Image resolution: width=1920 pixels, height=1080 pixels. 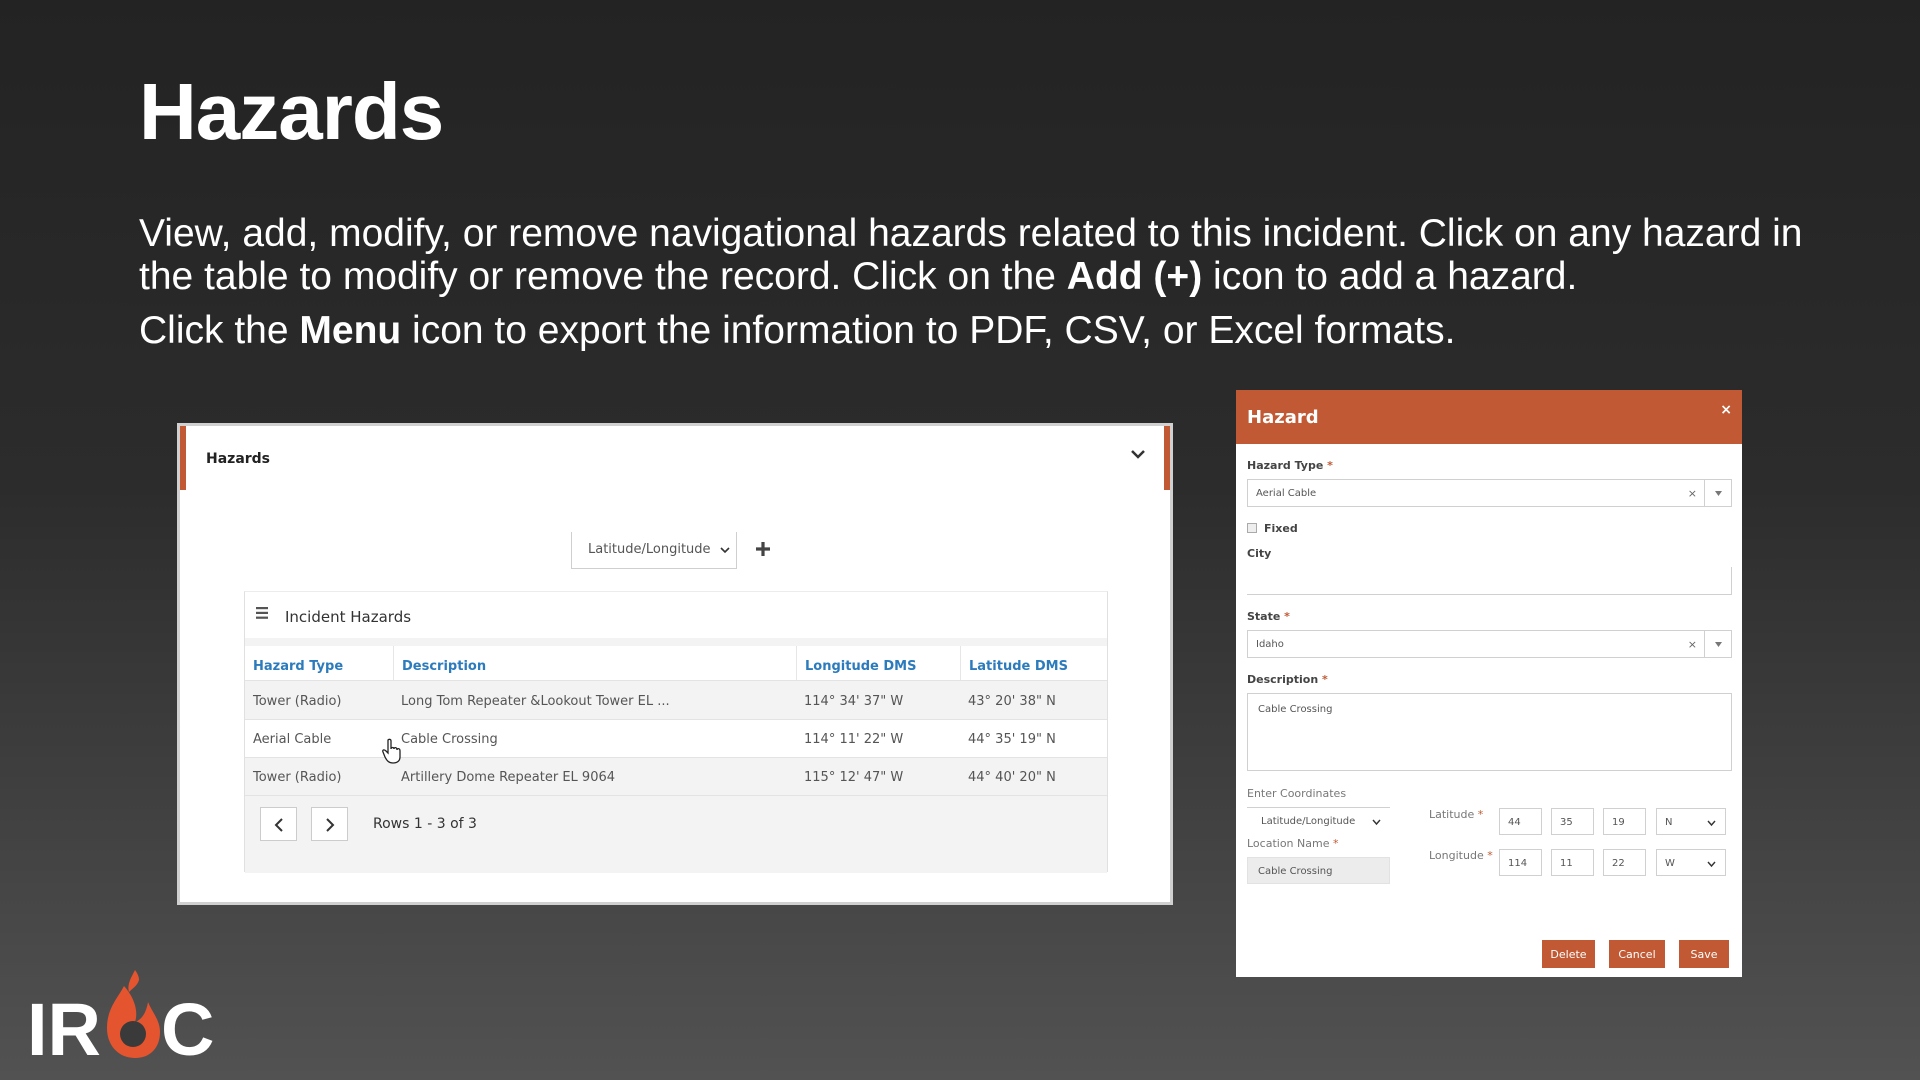 I want to click on para1-bold: Add (+), so click(x=1134, y=276).